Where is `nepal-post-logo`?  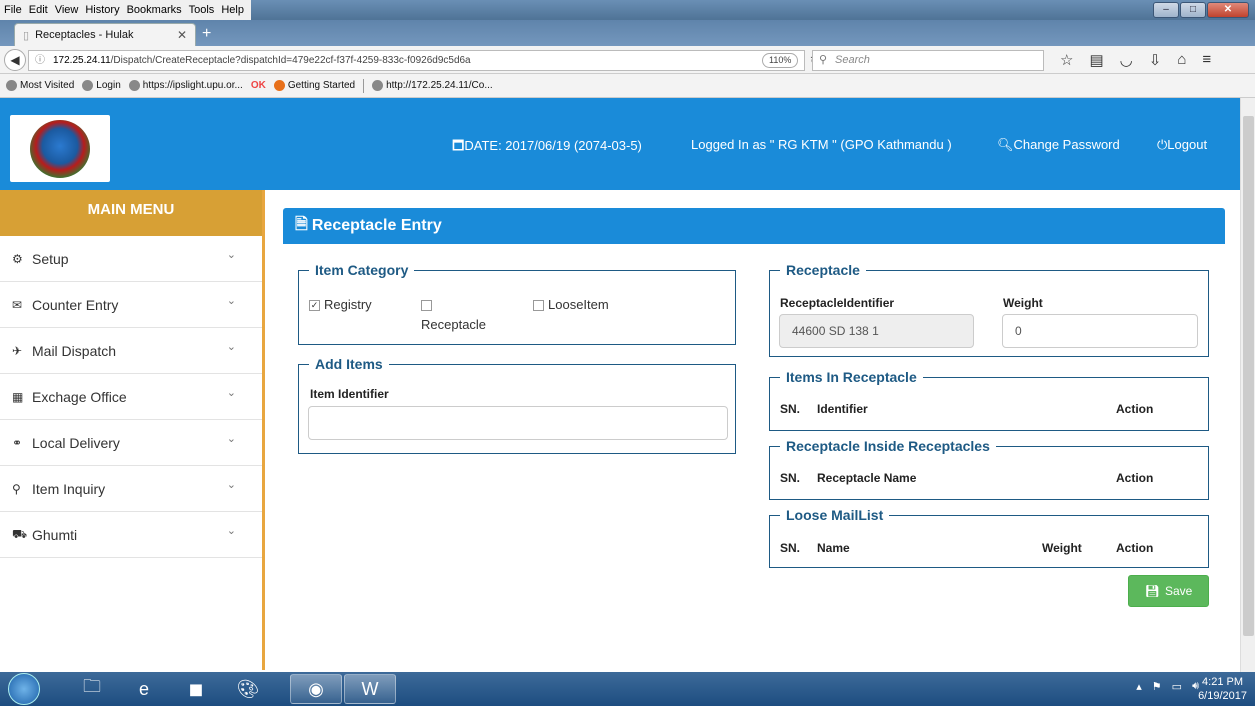
nepal-post-logo is located at coordinates (60, 148).